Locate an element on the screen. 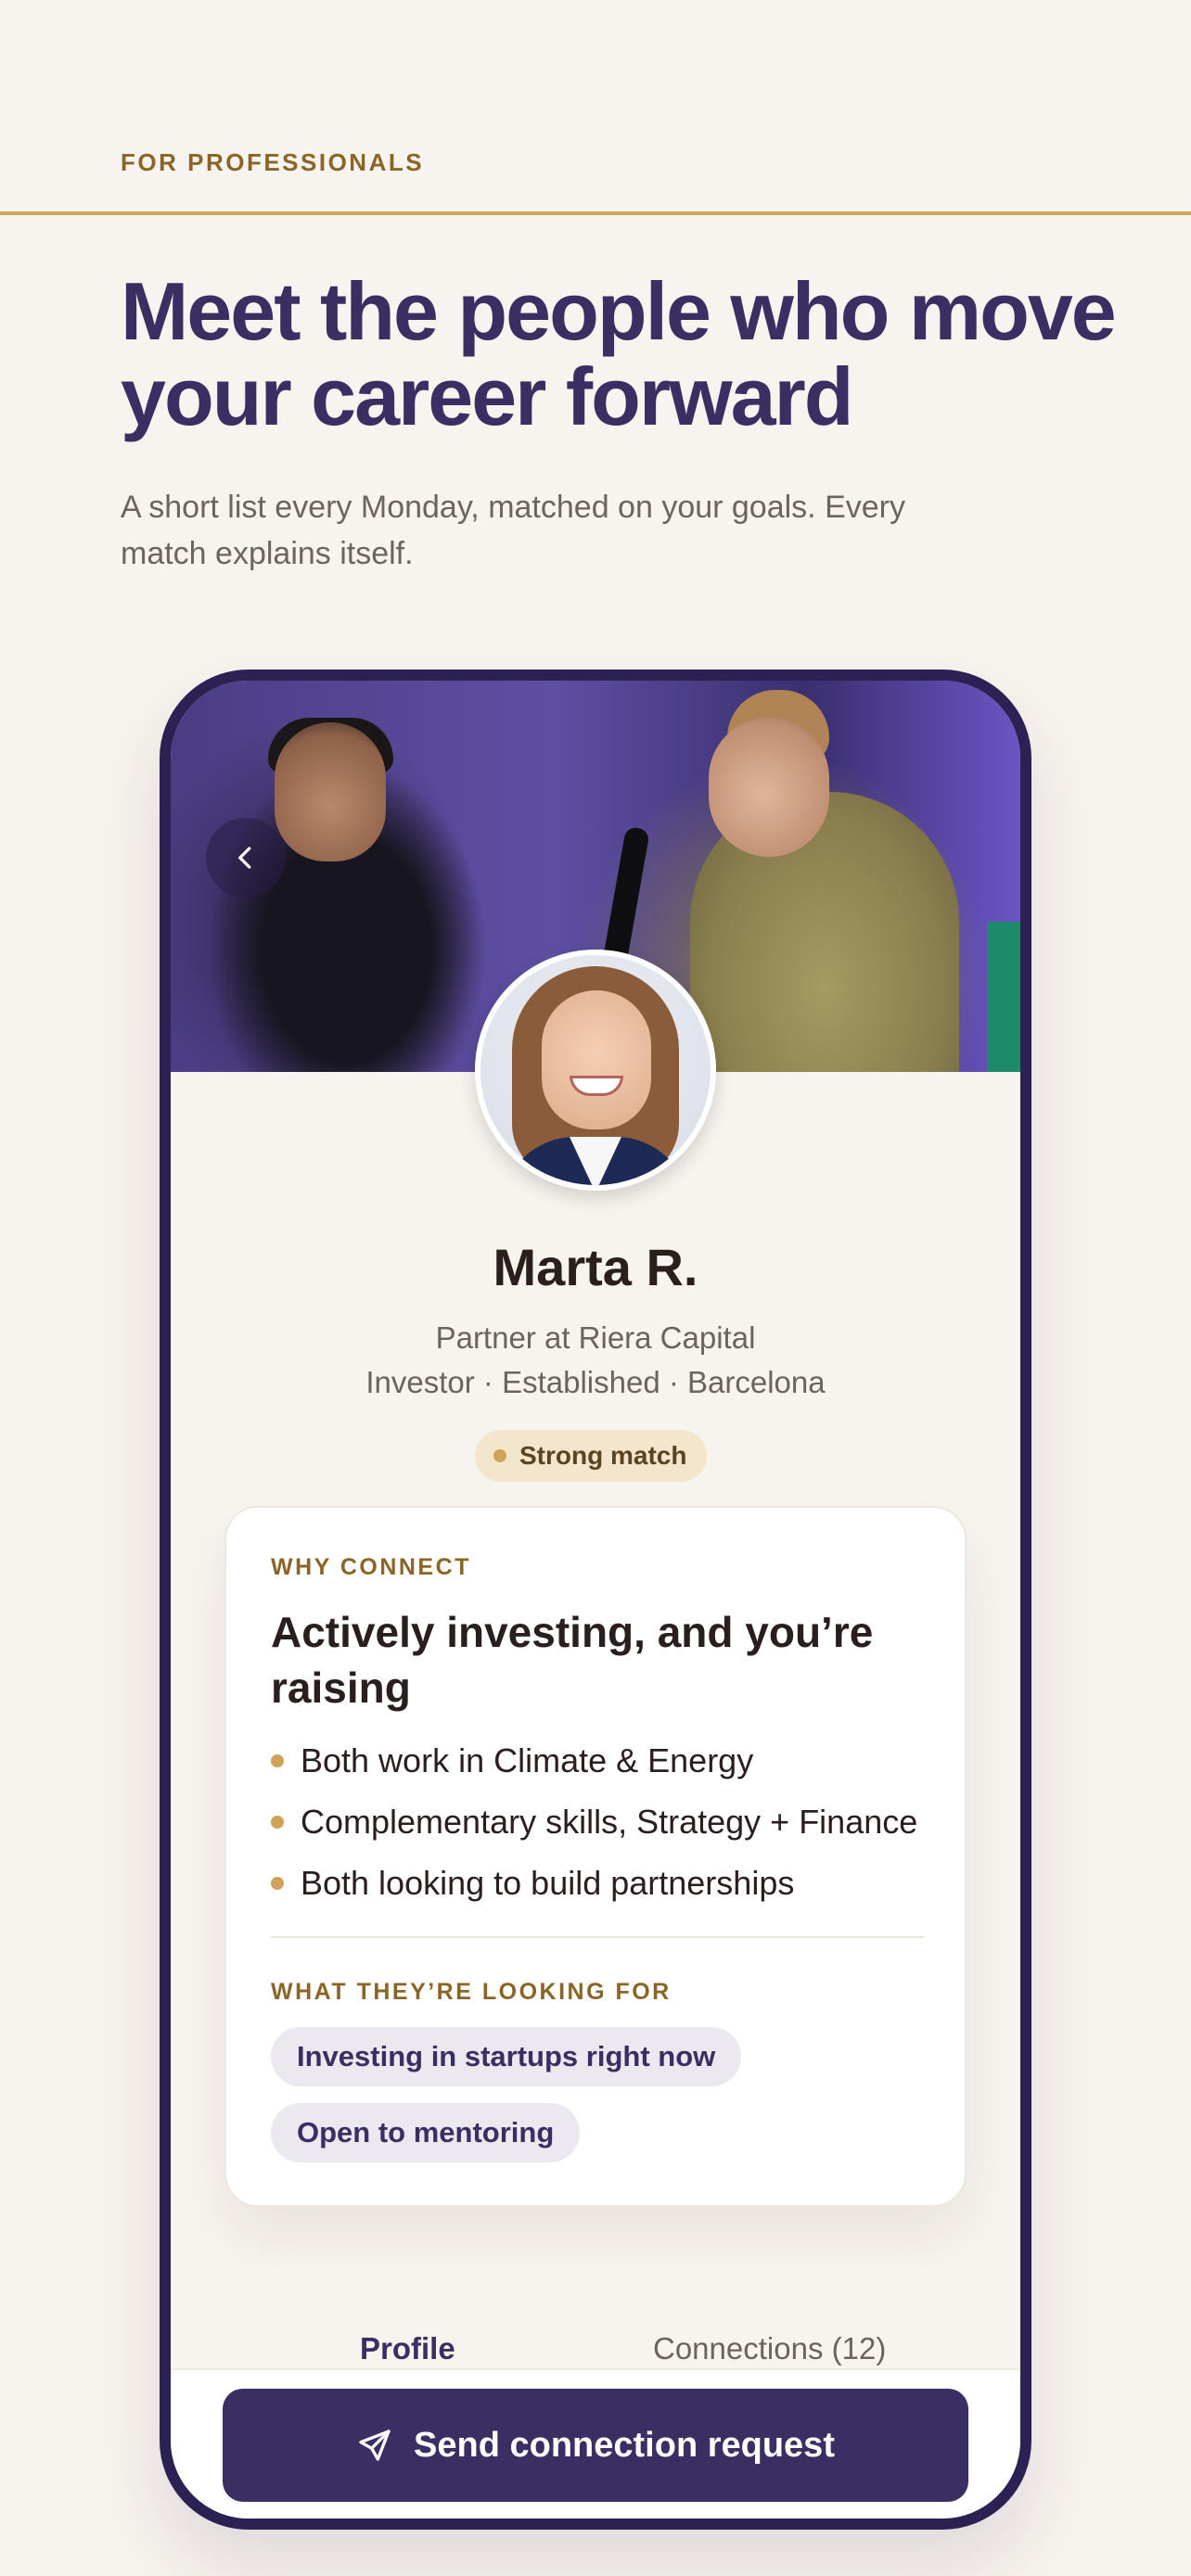  card-divider is located at coordinates (597, 1937).